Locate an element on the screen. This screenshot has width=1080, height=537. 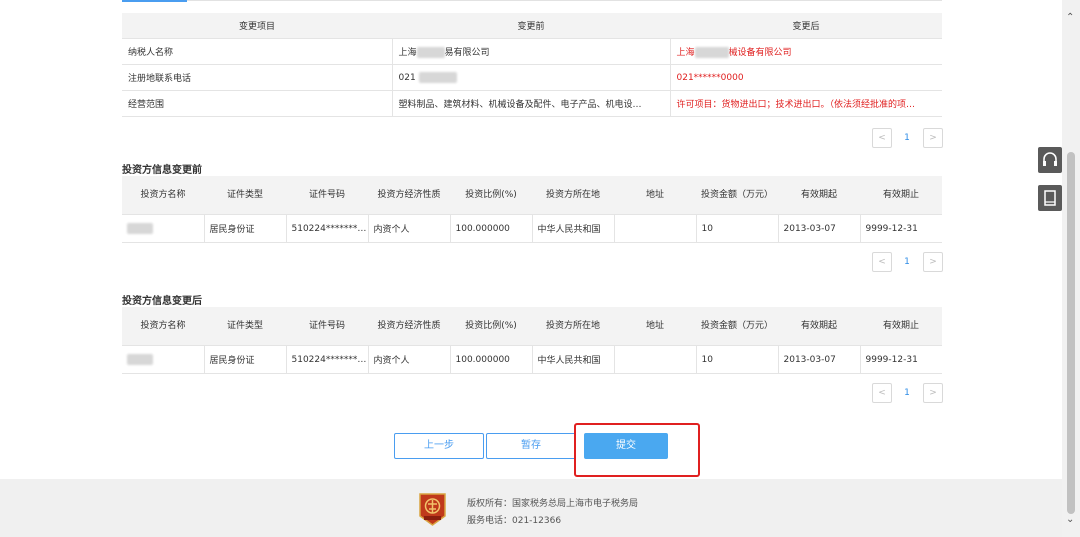
before-value: 021 is located at coordinates (531, 77).